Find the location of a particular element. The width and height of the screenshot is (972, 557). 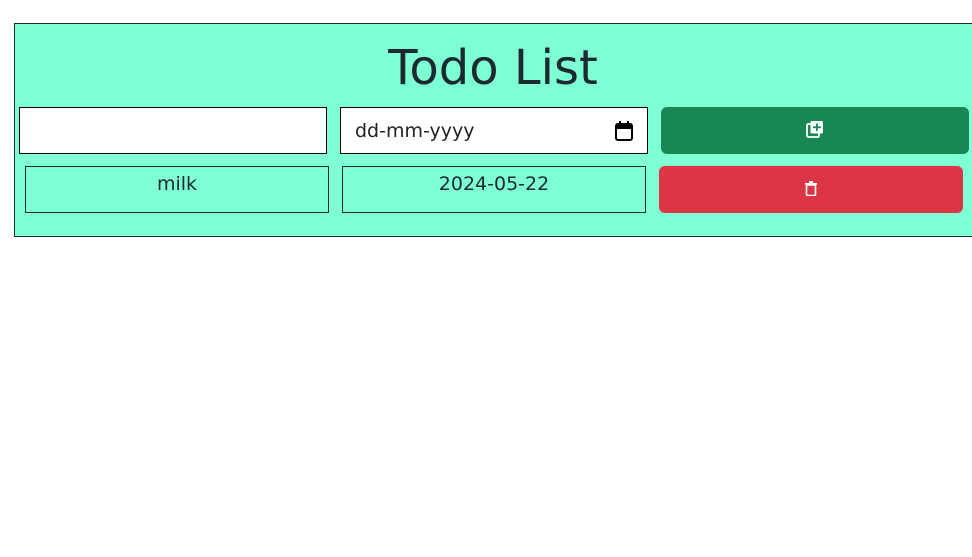

page-title: Todo List is located at coordinates (493, 68).